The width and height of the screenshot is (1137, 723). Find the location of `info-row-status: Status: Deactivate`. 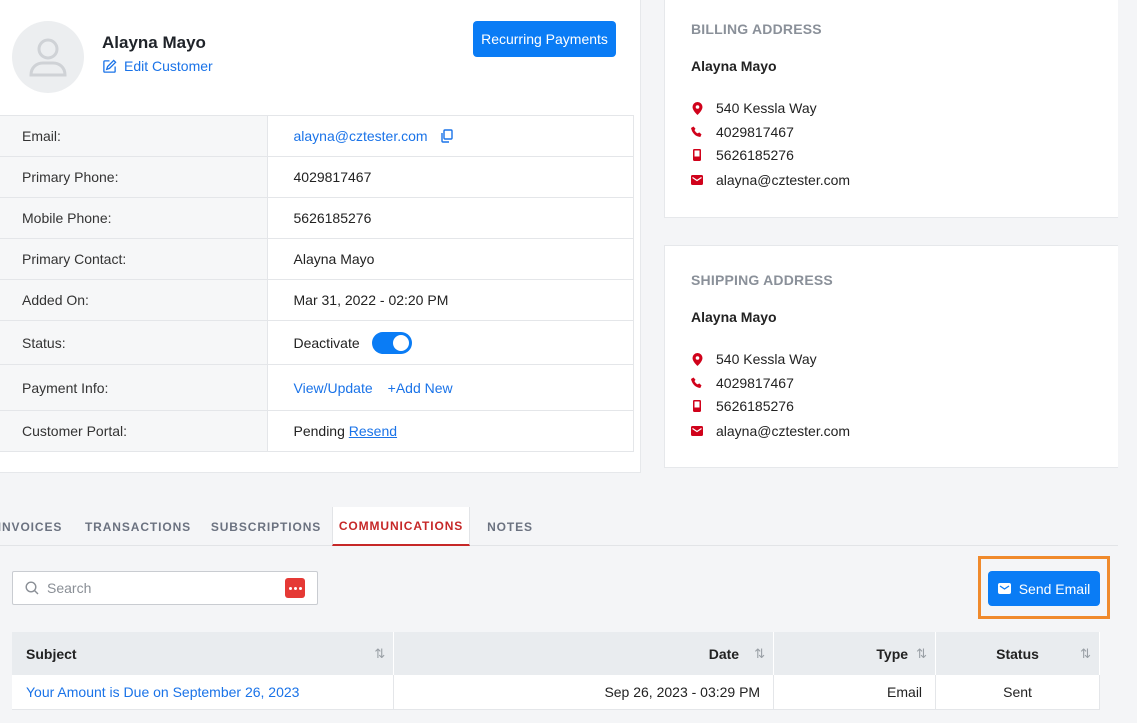

info-row-status: Status: Deactivate is located at coordinates (317, 342).